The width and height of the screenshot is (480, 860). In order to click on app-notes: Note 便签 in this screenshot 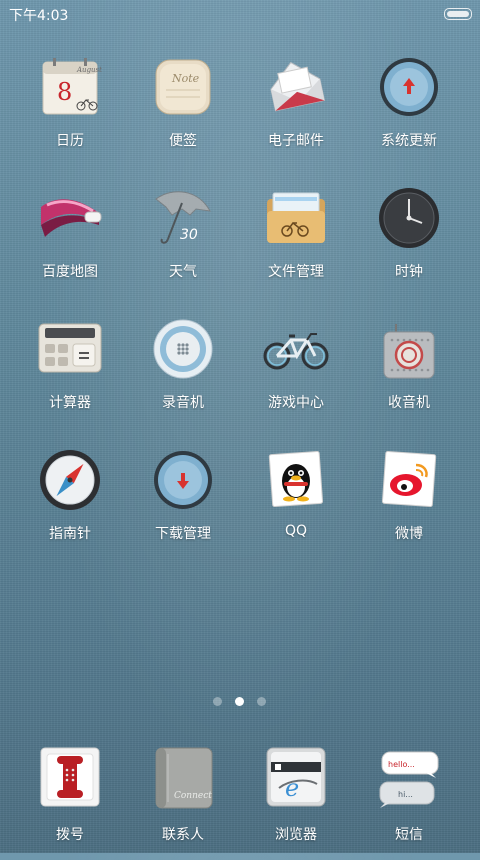, I will do `click(183, 110)`.